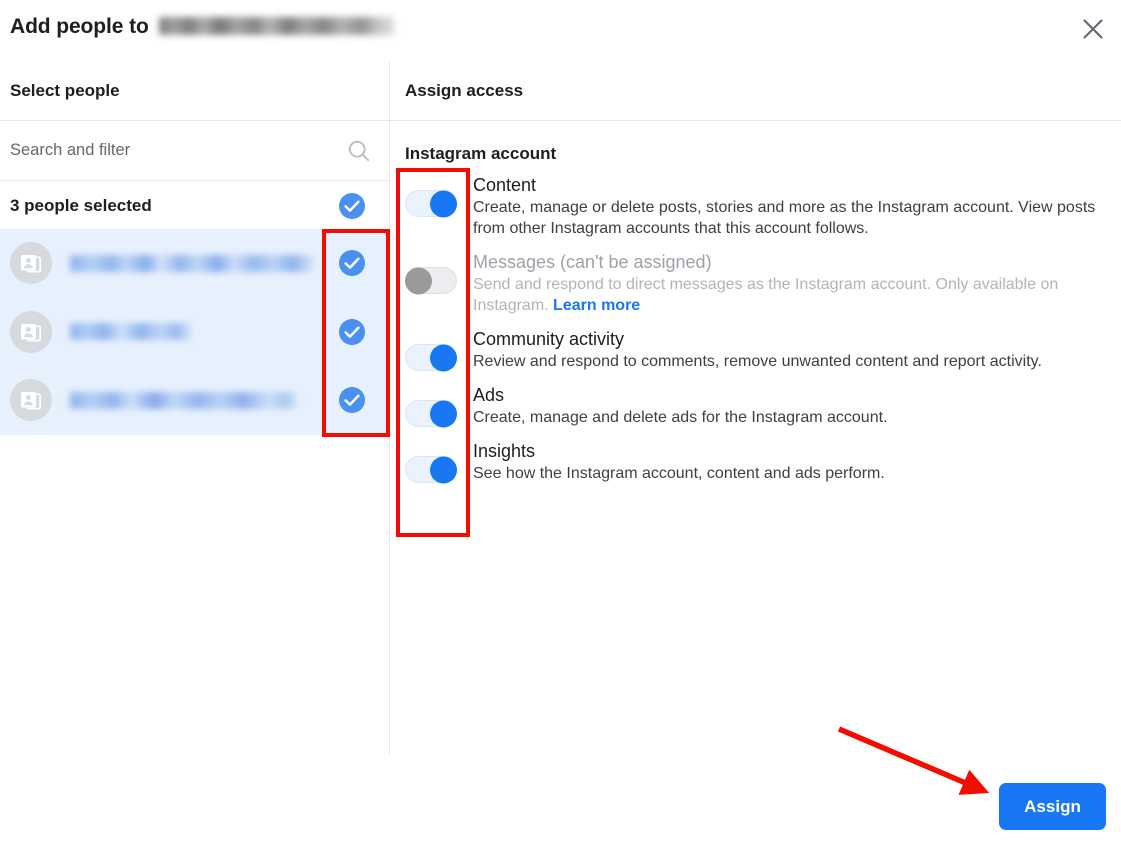 This screenshot has height=845, width=1121. What do you see at coordinates (755, 120) in the screenshot?
I see `right-header-divider` at bounding box center [755, 120].